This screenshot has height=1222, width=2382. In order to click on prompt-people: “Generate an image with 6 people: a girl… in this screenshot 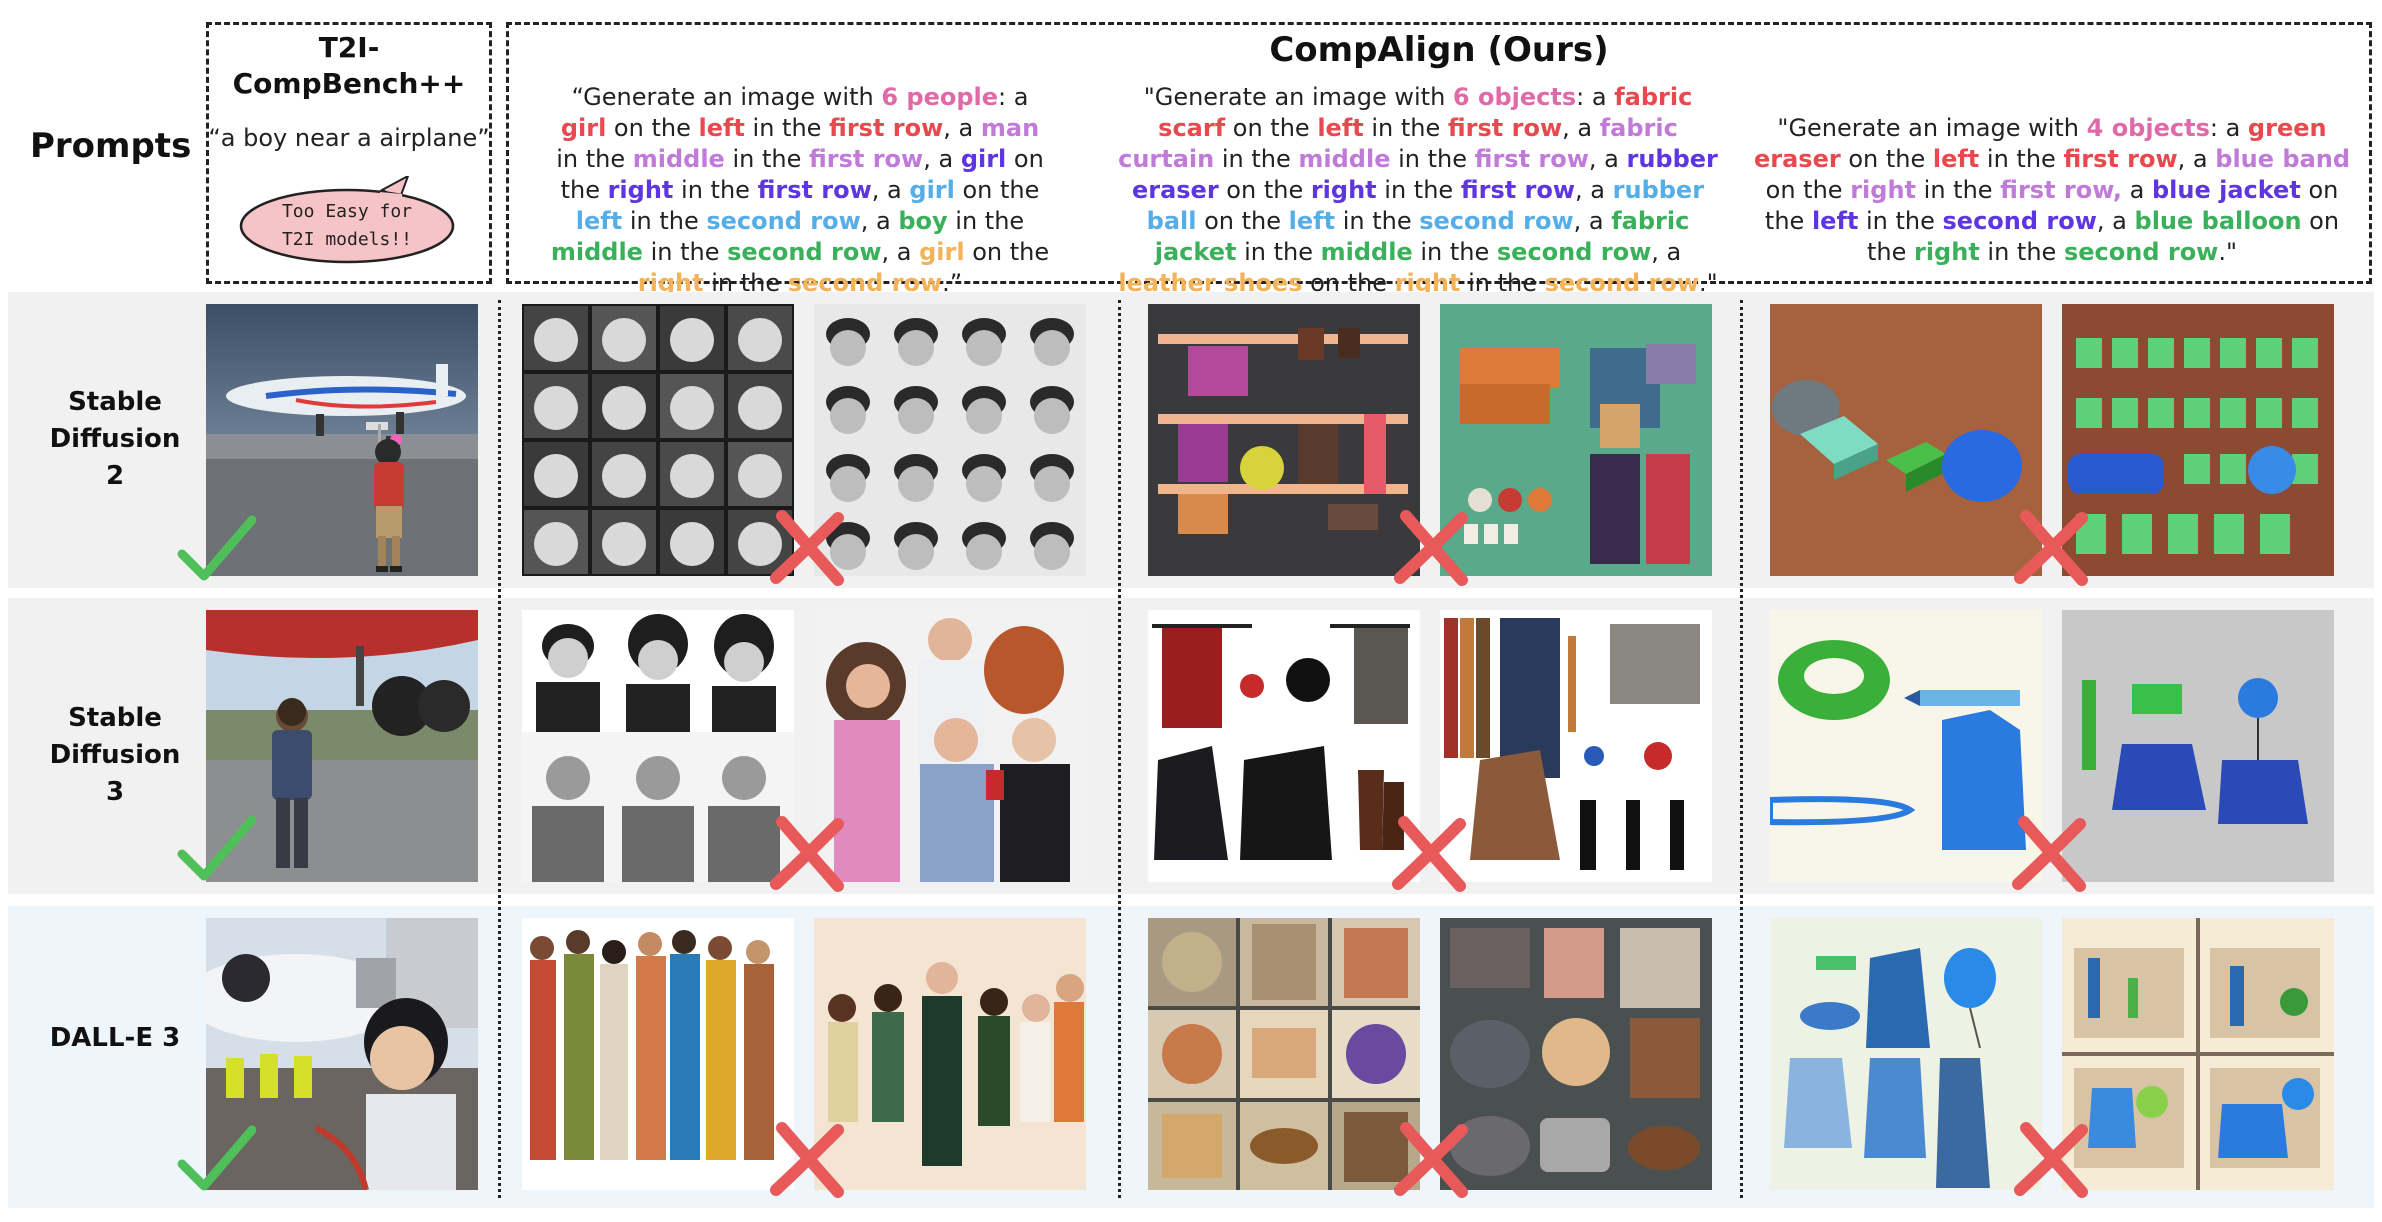, I will do `click(800, 190)`.